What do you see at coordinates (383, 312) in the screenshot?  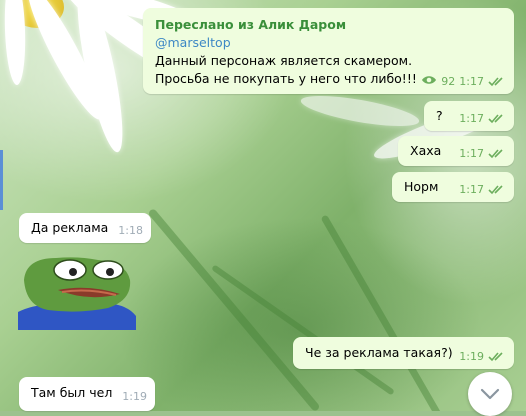 I see `grass-stem` at bounding box center [383, 312].